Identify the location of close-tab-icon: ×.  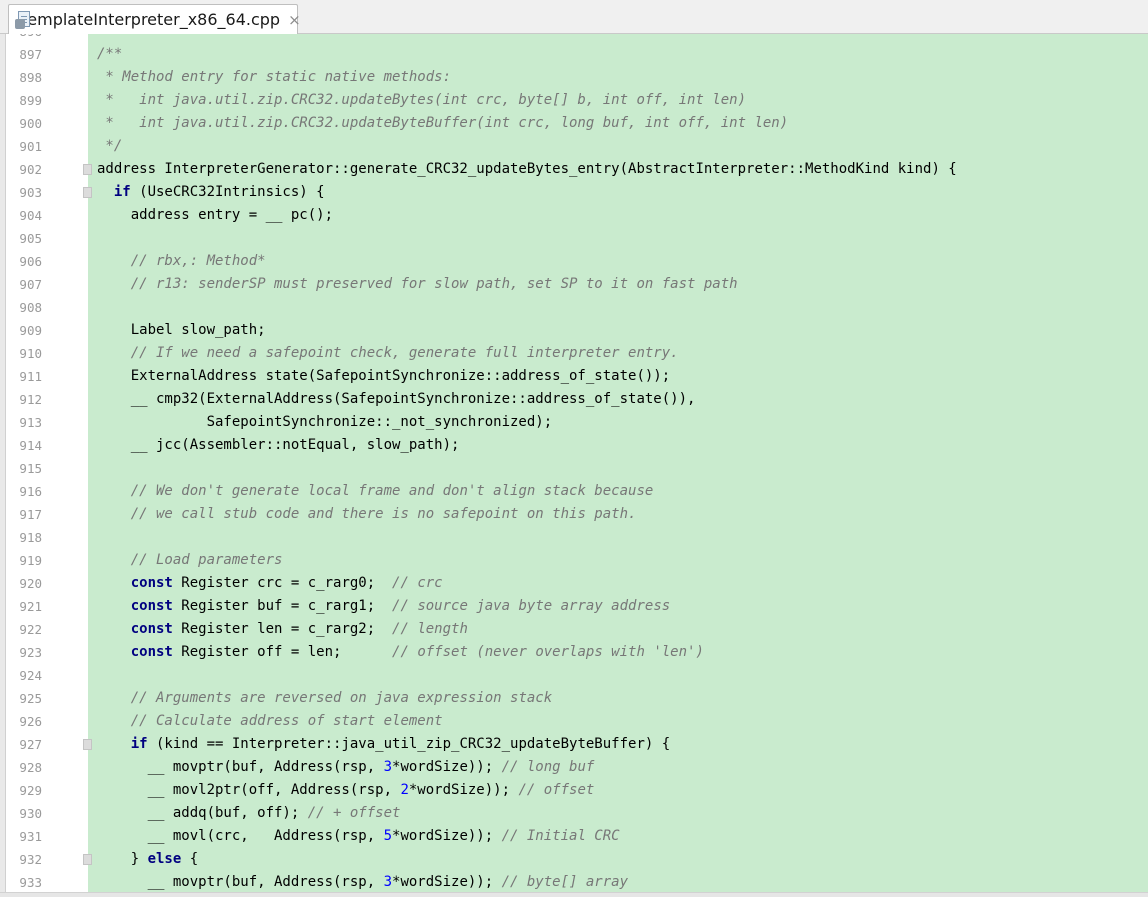
(294, 20).